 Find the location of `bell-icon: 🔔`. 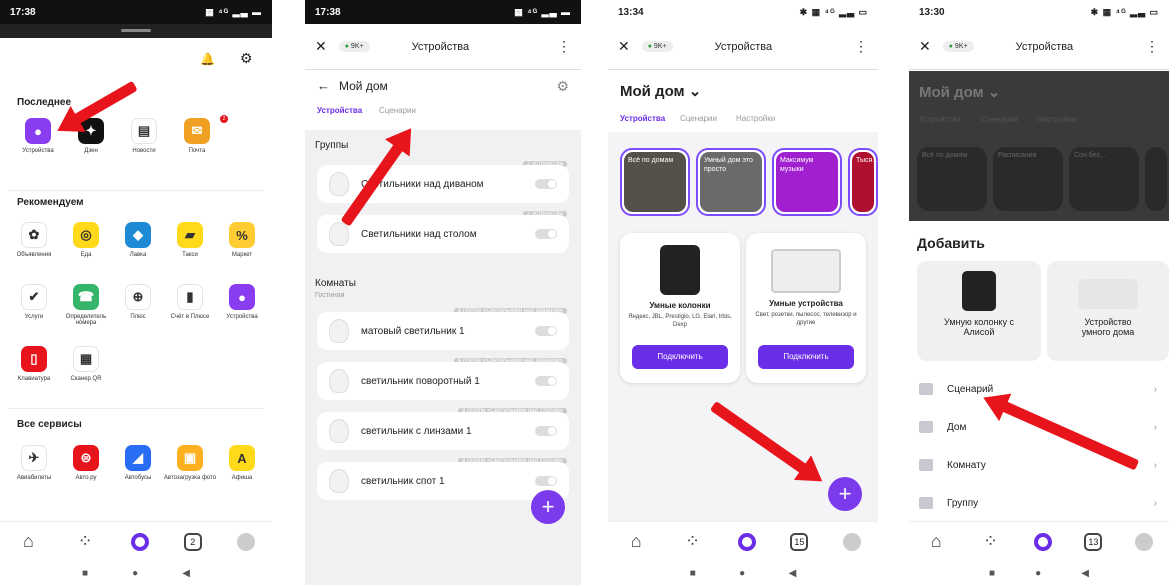

bell-icon: 🔔 is located at coordinates (207, 59).